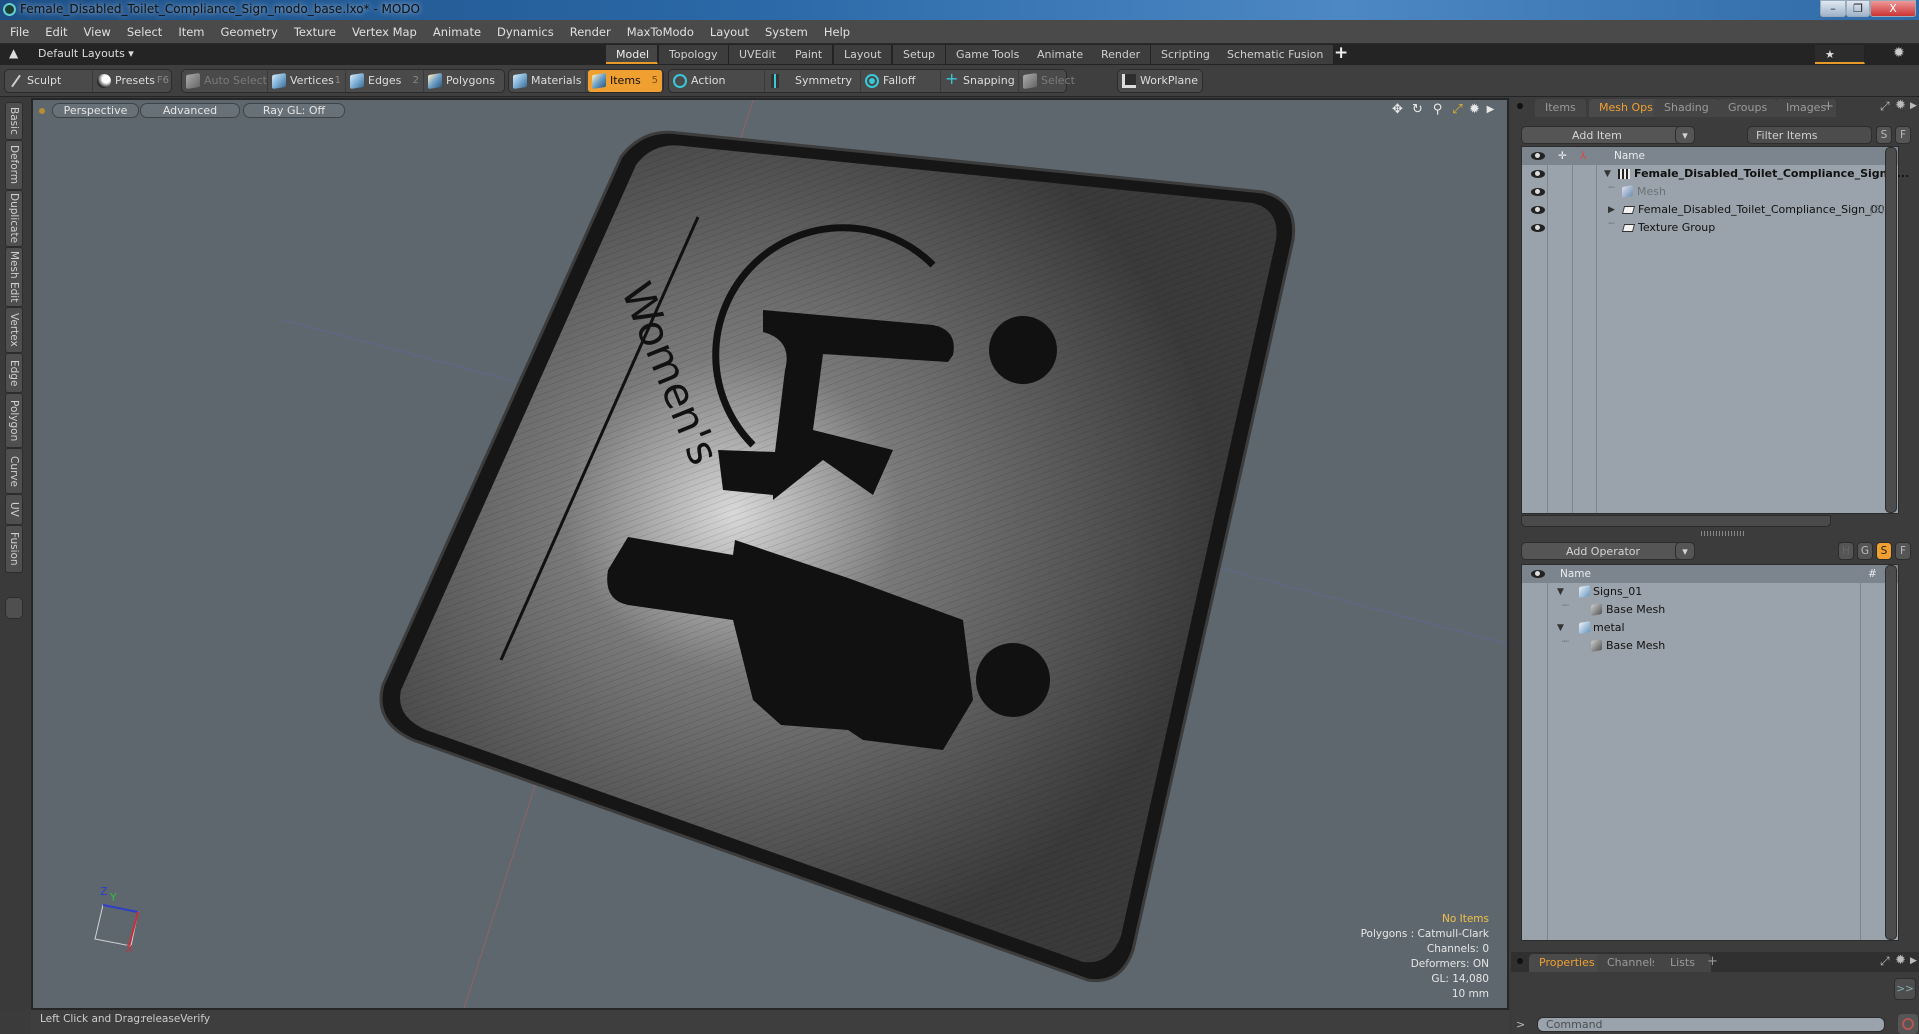 The width and height of the screenshot is (1919, 1034). What do you see at coordinates (1186, 54) in the screenshot?
I see `tab-scripting: Scripting` at bounding box center [1186, 54].